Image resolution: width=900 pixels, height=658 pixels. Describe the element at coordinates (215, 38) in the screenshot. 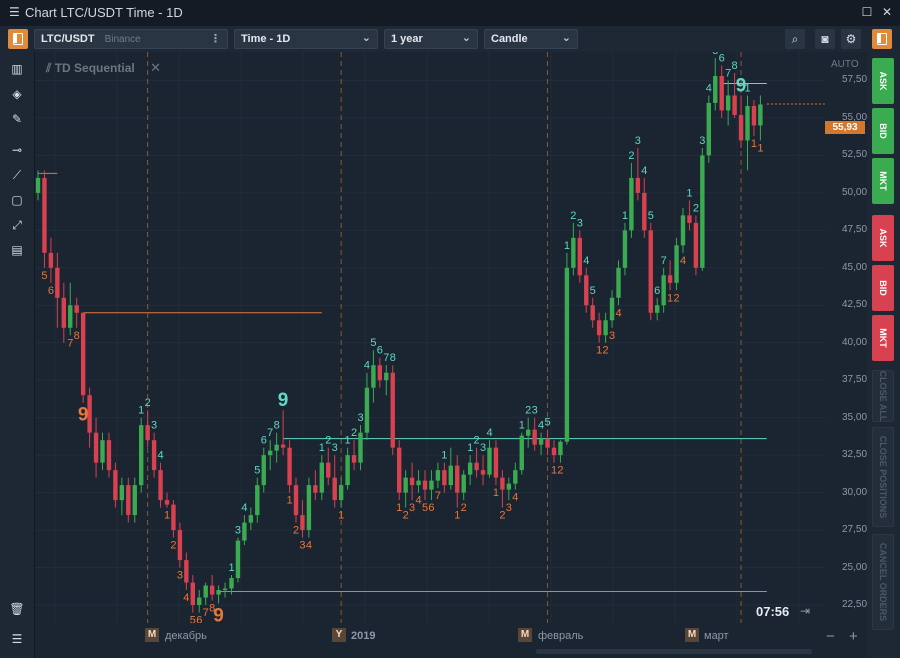

I see `more-options-icon: ⋮` at that location.